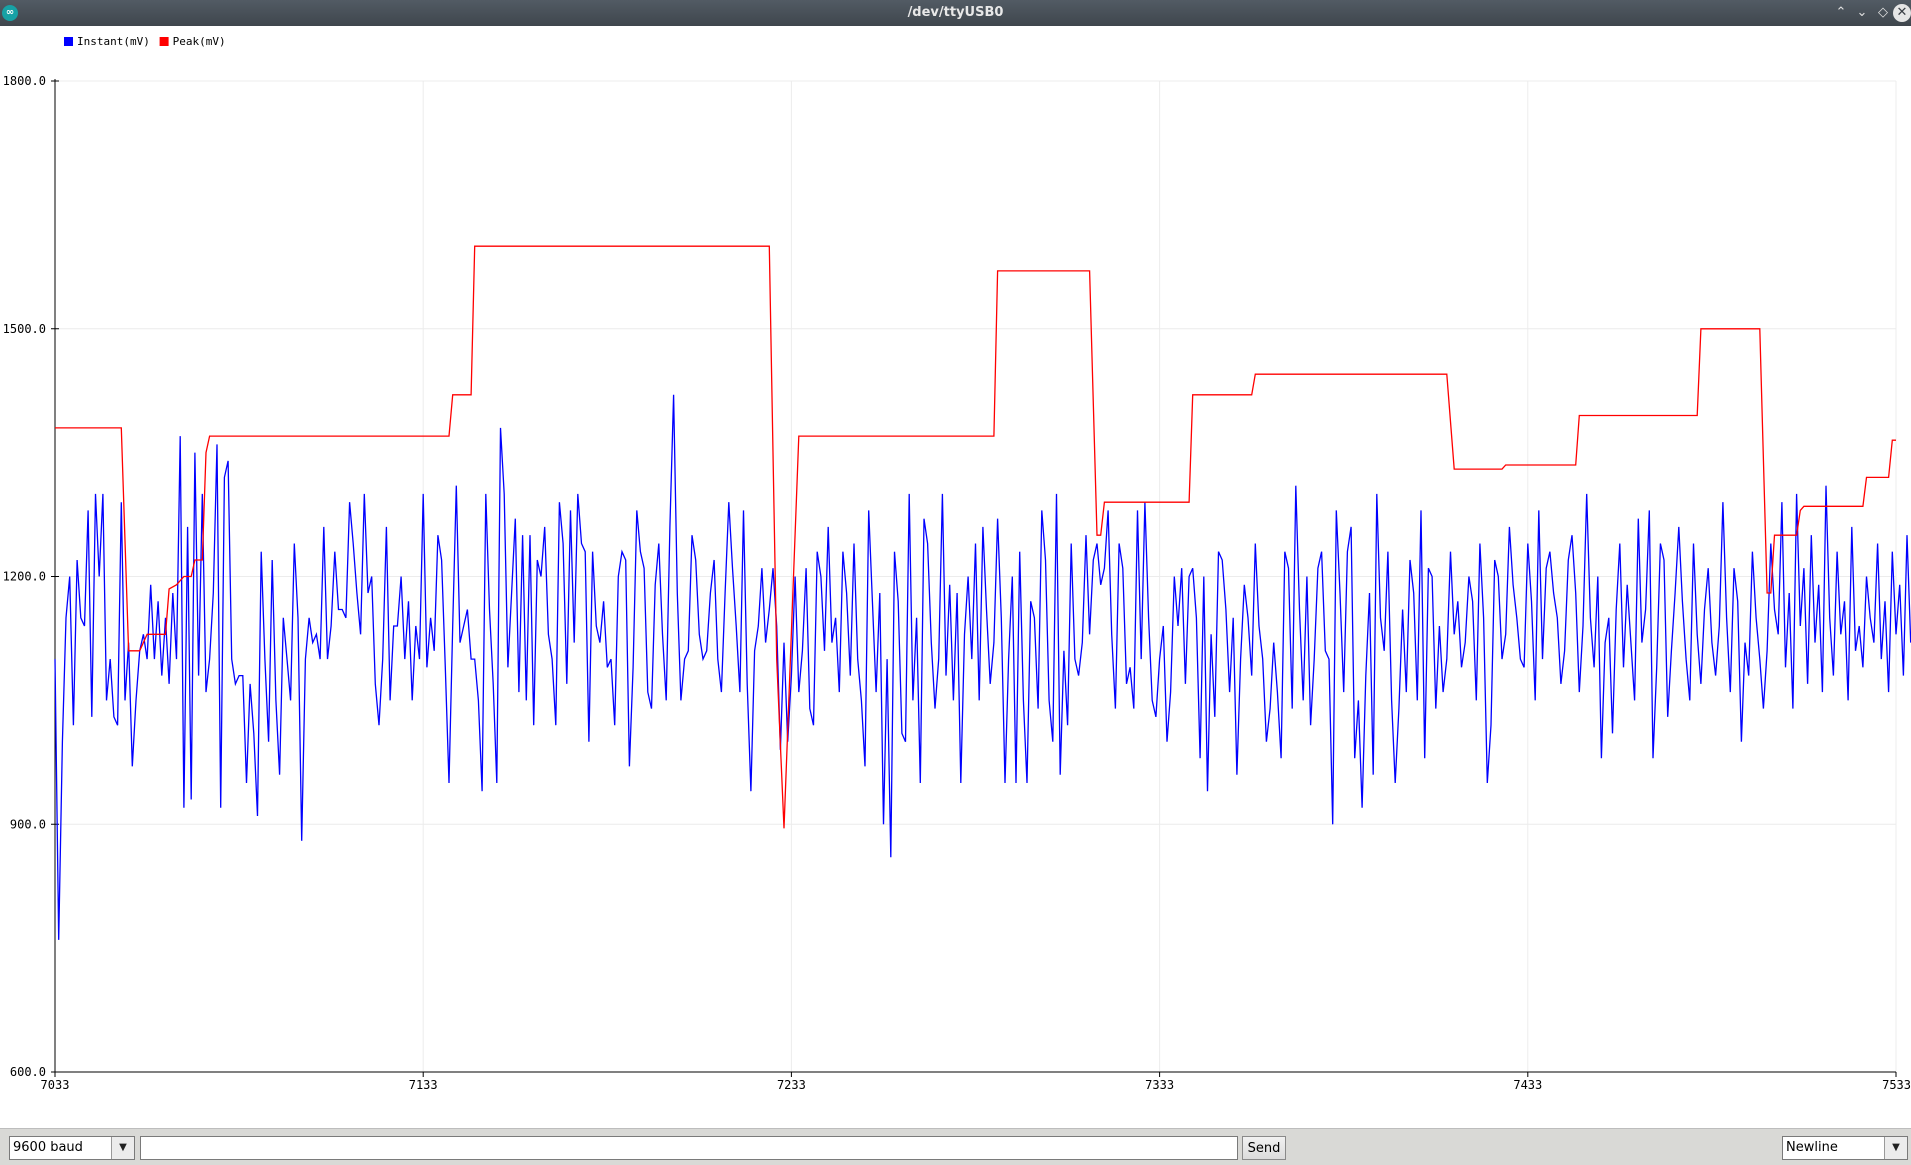  I want to click on x-tick-label: 7033, so click(55, 1085).